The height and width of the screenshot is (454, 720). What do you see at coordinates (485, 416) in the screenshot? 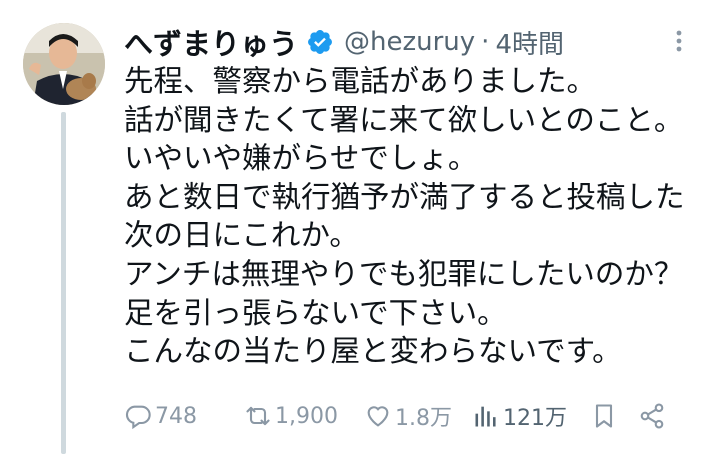
I see `views-icon` at bounding box center [485, 416].